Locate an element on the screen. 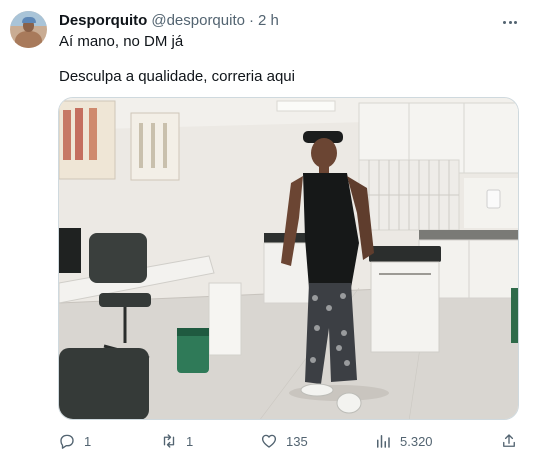 This screenshot has width=534, height=460. tweet-actions: 1 1 135 5.320 is located at coordinates (289, 441).